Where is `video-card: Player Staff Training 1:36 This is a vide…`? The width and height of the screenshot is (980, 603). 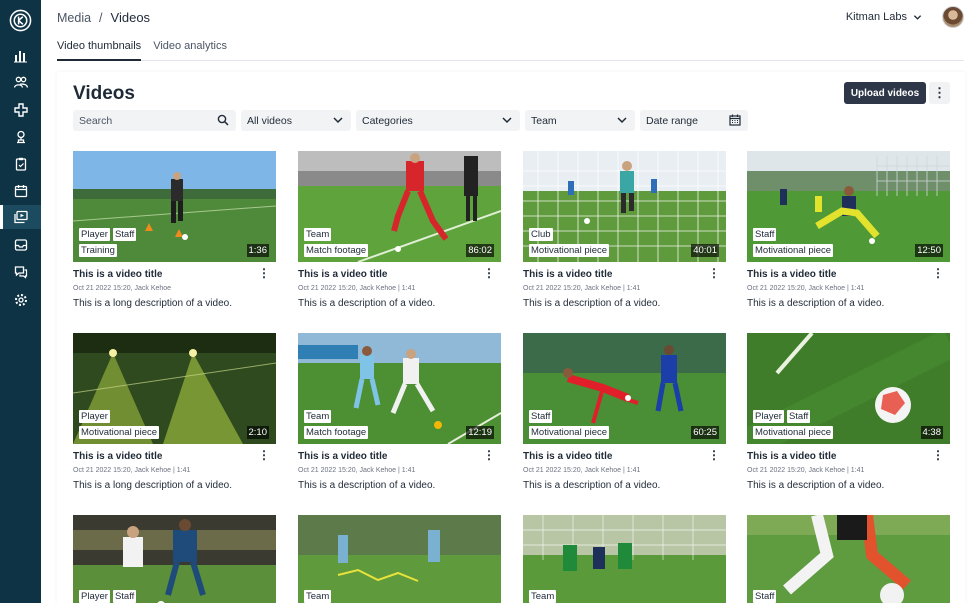
video-card: Player Staff Training 1:36 This is a vide… is located at coordinates (174, 230).